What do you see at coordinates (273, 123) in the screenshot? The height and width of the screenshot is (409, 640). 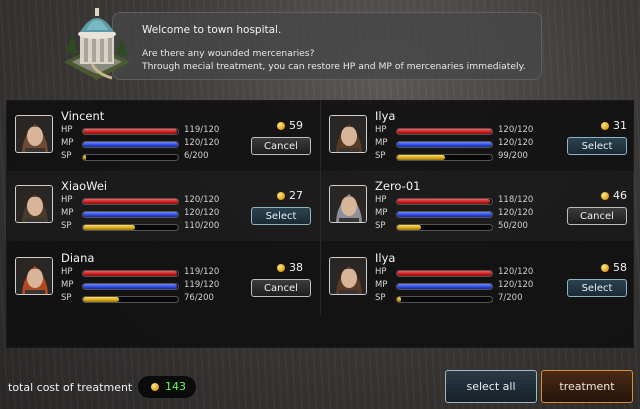 I see `treatment-cost: 59` at bounding box center [273, 123].